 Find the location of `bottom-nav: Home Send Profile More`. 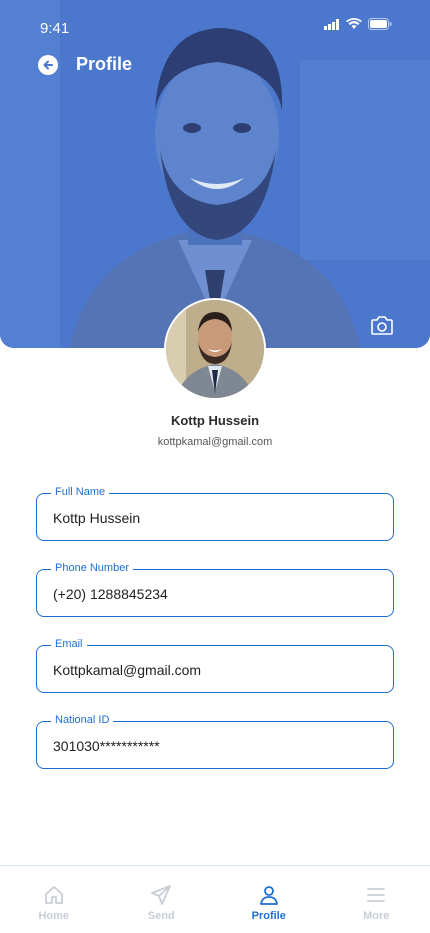

bottom-nav: Home Send Profile More is located at coordinates (215, 899).